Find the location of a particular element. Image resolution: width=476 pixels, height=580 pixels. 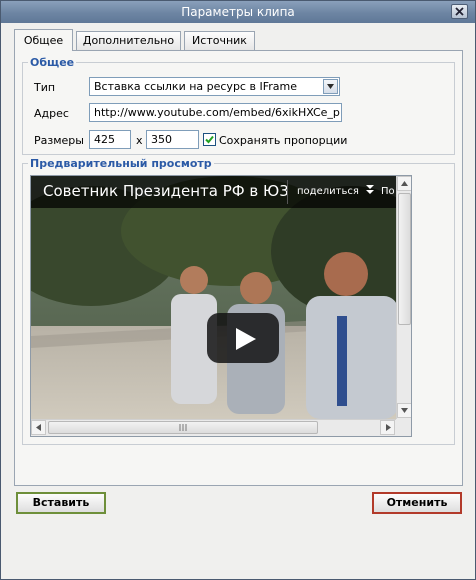

video-title: Советник Президента РФ в Ю3 is located at coordinates (166, 191).